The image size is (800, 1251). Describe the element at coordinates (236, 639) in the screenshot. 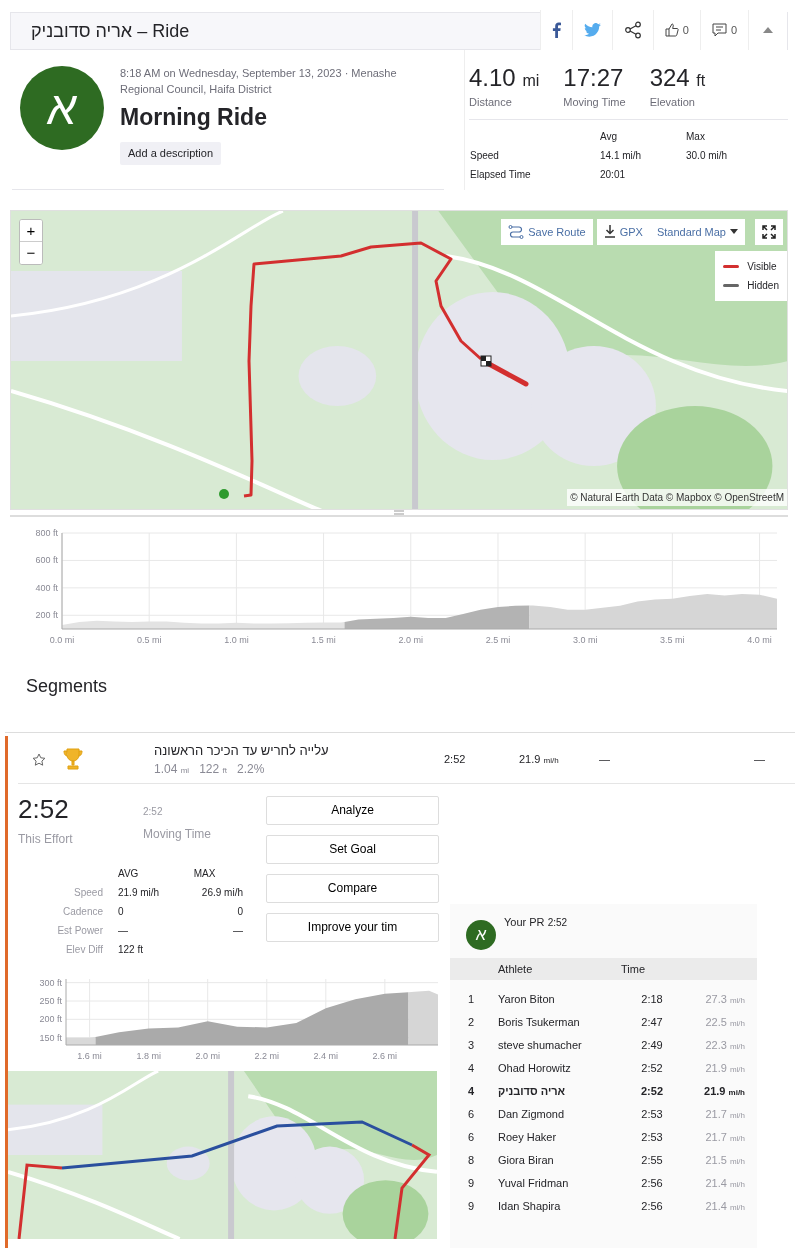

I see `axis-label: 1.0 mi` at that location.